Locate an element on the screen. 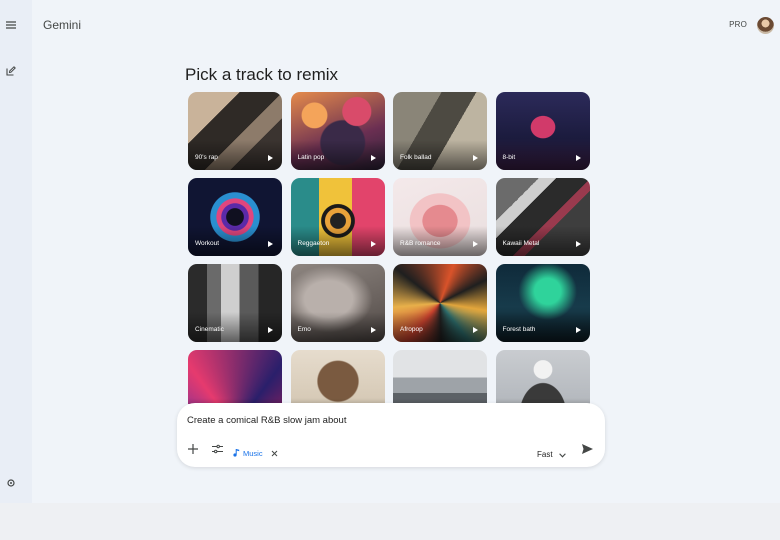 This screenshot has width=780, height=540. track-tile: 8-bit is located at coordinates (542, 131).